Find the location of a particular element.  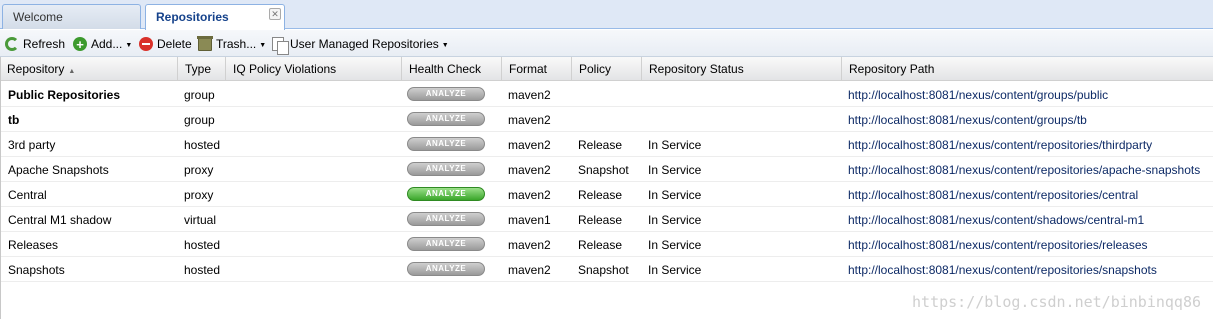

add-button: + Add... ▼ is located at coordinates (102, 44).